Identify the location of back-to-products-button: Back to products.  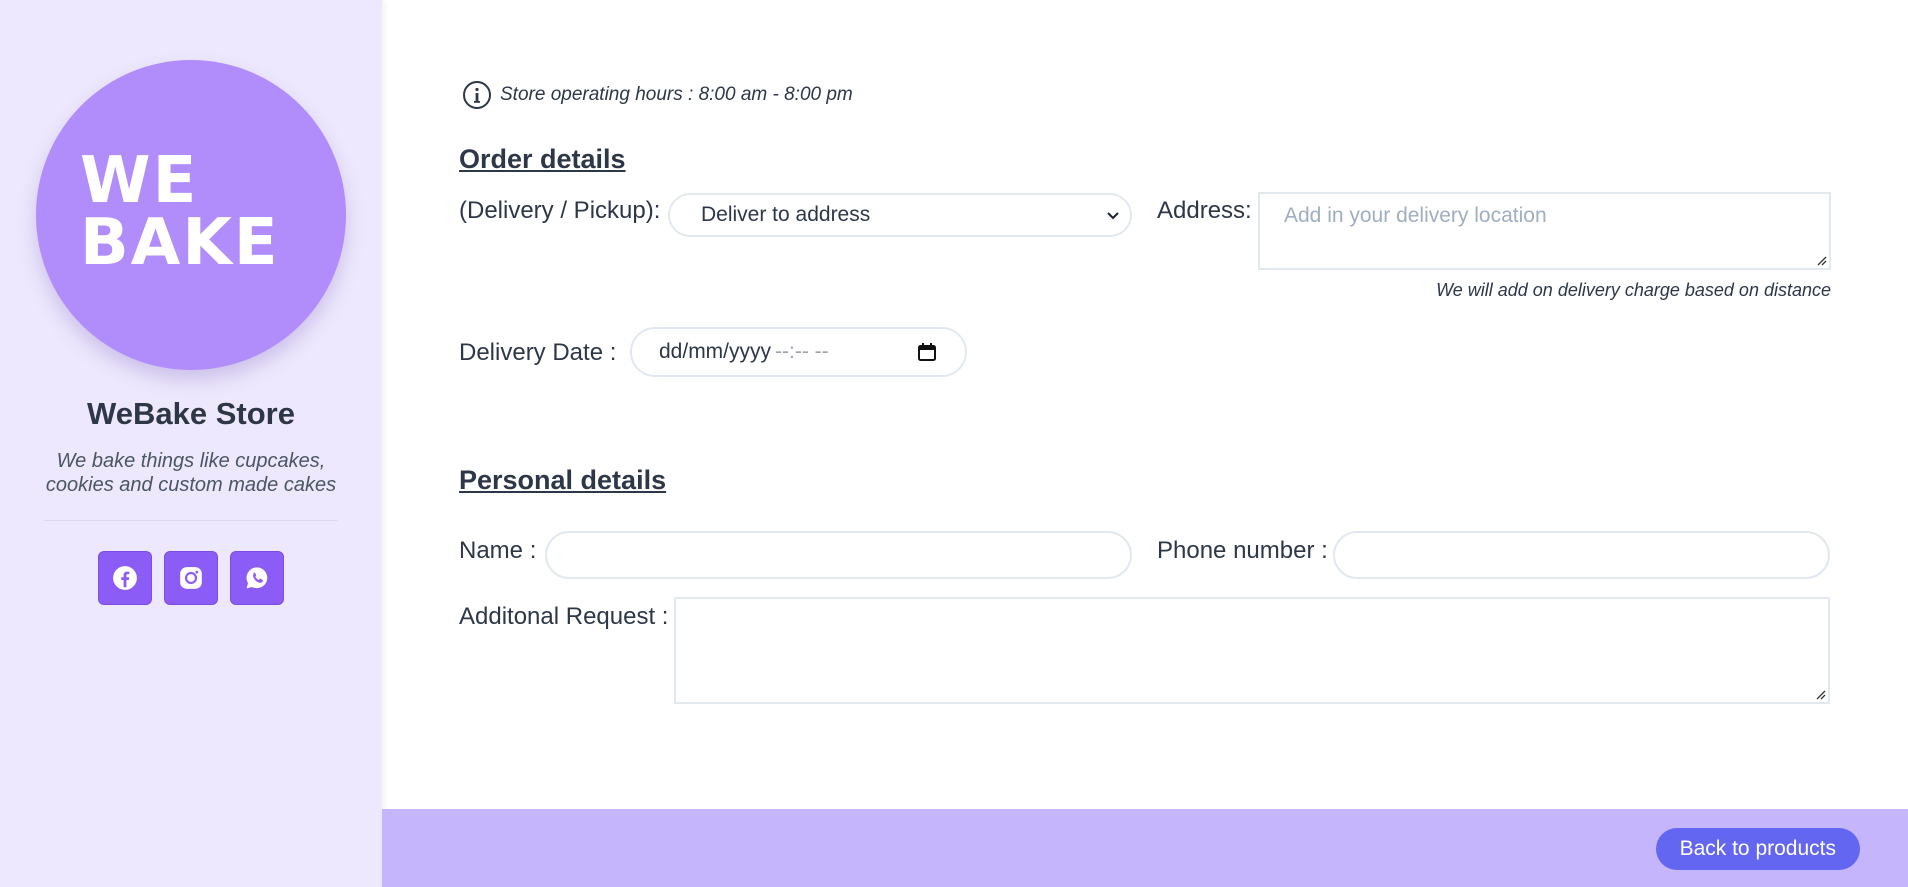
(1757, 849).